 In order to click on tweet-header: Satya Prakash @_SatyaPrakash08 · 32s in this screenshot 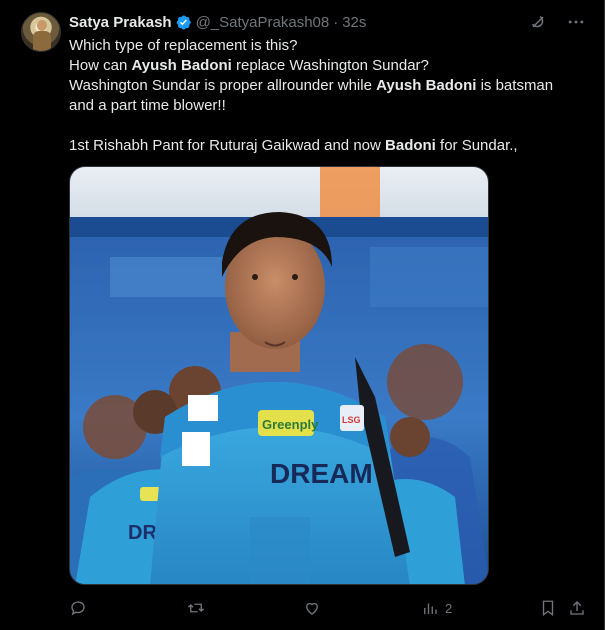, I will do `click(217, 22)`.